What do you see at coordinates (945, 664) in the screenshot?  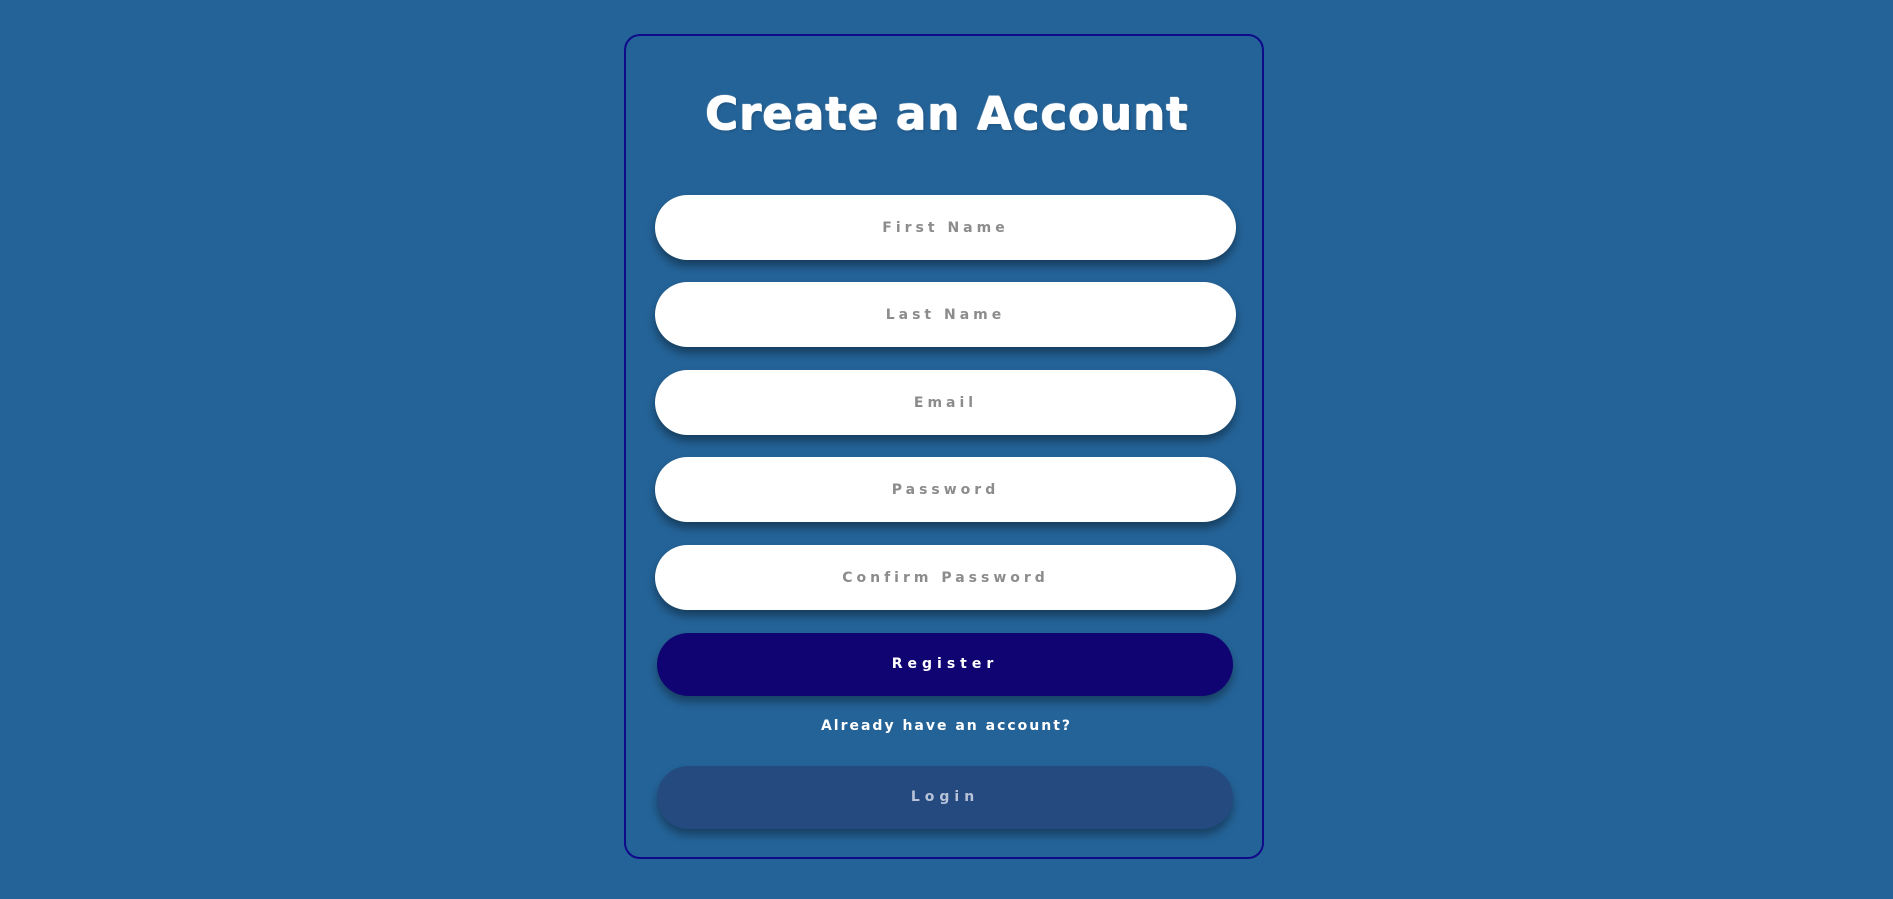 I see `register-button: Register` at bounding box center [945, 664].